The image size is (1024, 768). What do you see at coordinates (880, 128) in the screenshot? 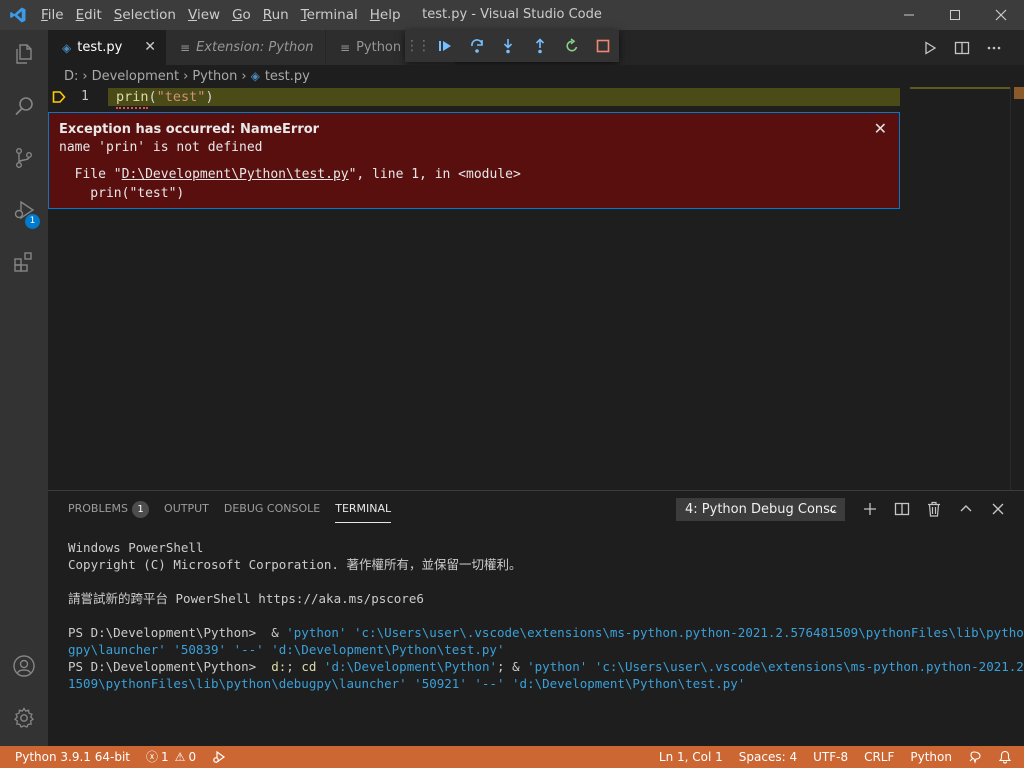
I see `close-exception-icon: ✕` at bounding box center [880, 128].